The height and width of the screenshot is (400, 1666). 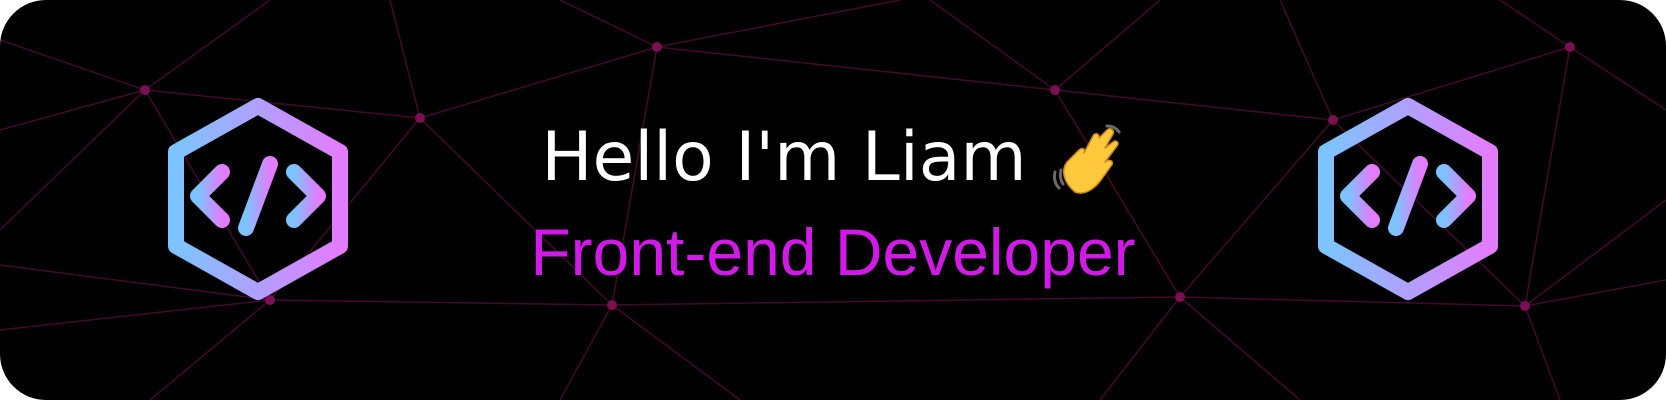 What do you see at coordinates (1408, 199) in the screenshot?
I see `code-hexagon-icon` at bounding box center [1408, 199].